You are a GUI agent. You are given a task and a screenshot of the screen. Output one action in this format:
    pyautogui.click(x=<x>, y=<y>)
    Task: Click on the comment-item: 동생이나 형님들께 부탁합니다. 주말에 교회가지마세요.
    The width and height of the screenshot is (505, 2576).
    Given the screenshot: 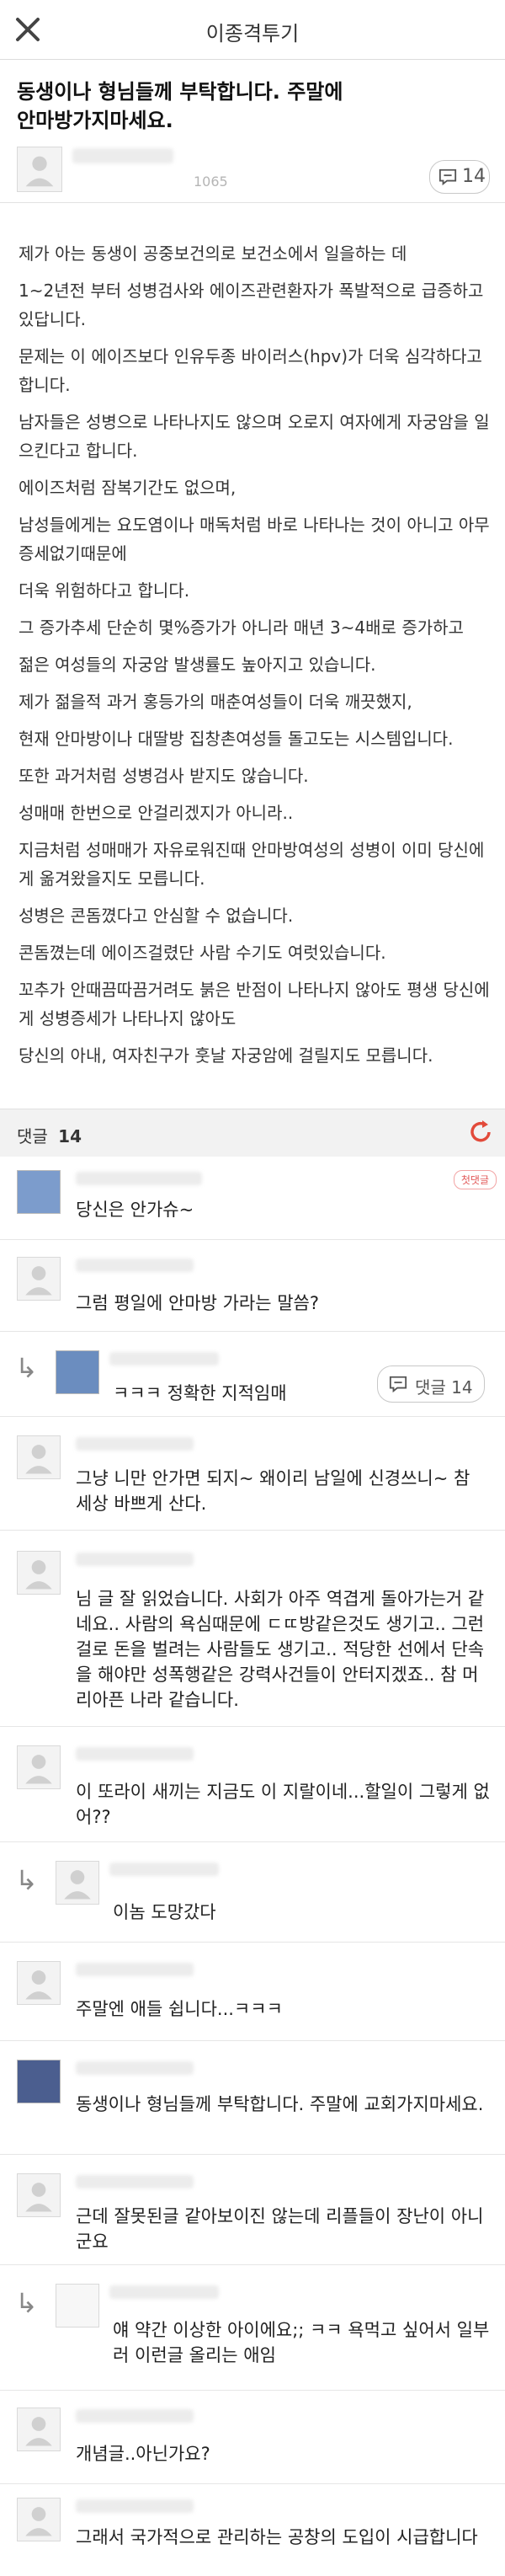 What is the action you would take?
    pyautogui.click(x=252, y=2098)
    